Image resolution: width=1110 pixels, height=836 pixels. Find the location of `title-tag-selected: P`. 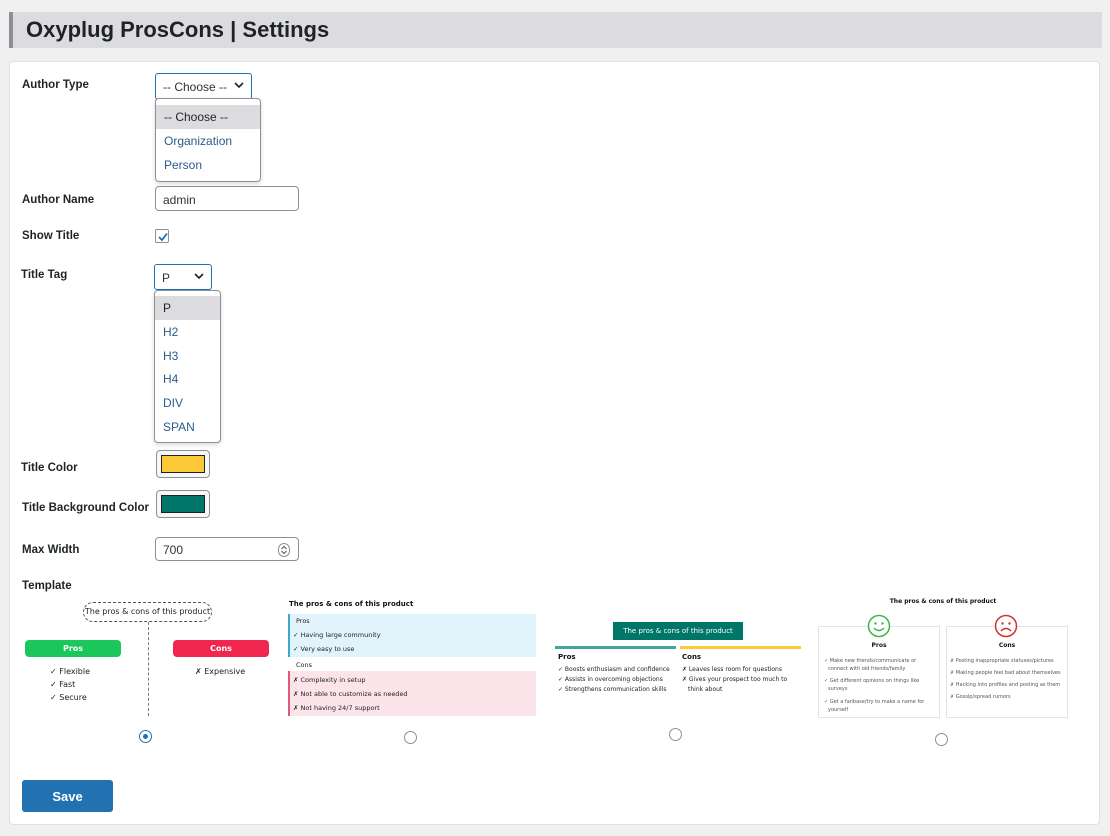

title-tag-selected: P is located at coordinates (166, 278).